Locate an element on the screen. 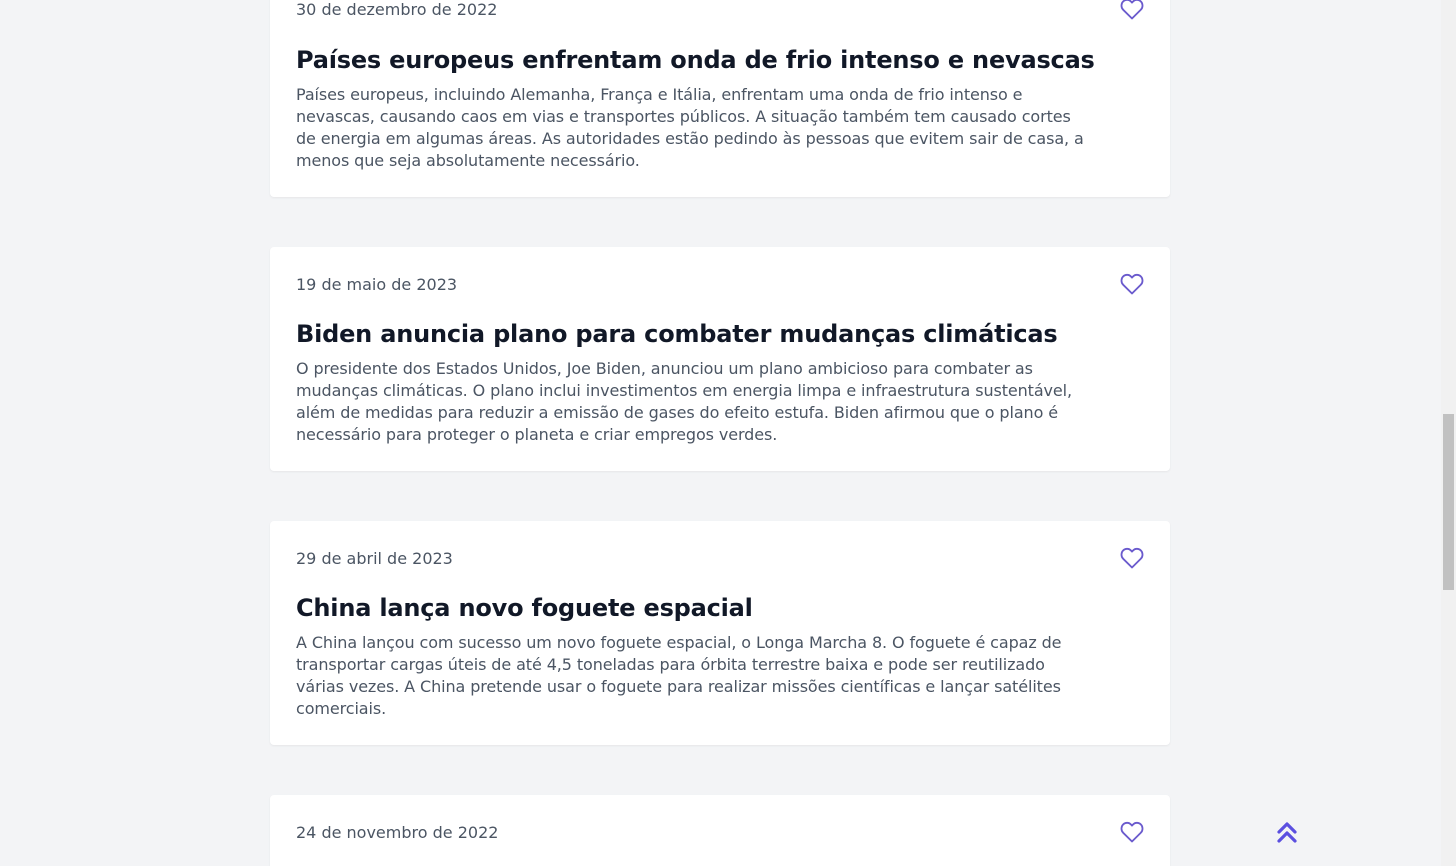 Image resolution: width=1456 pixels, height=866 pixels. back-to-top-button is located at coordinates (1287, 833).